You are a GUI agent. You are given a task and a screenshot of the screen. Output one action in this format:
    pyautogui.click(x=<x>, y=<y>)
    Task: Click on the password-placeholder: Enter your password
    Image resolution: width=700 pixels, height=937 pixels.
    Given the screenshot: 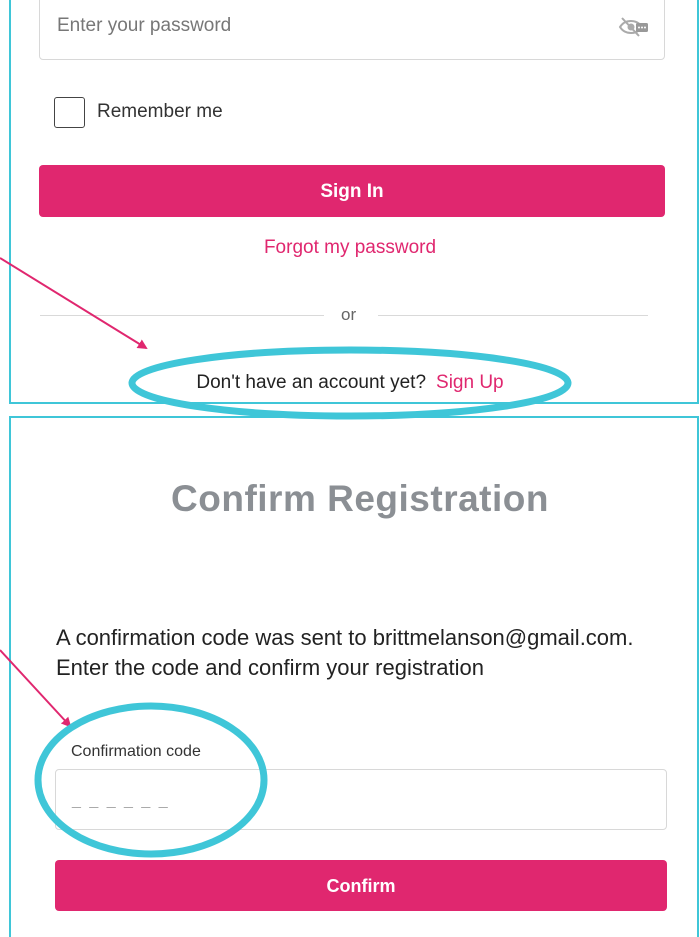 What is the action you would take?
    pyautogui.click(x=144, y=25)
    